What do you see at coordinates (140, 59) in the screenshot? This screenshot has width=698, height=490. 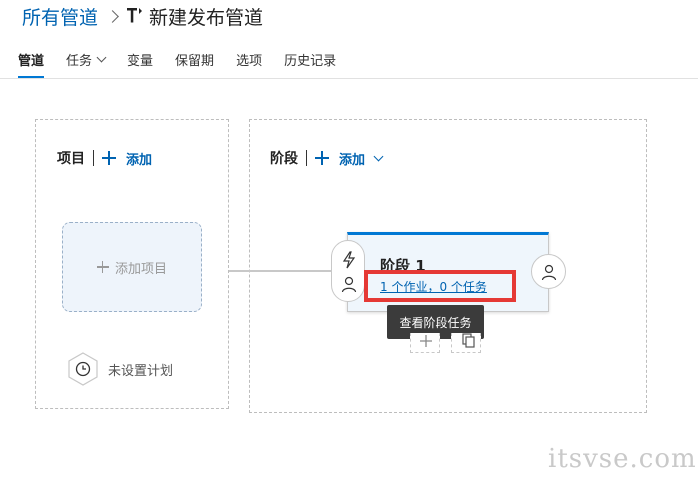 I see `tab-variables: 变量` at bounding box center [140, 59].